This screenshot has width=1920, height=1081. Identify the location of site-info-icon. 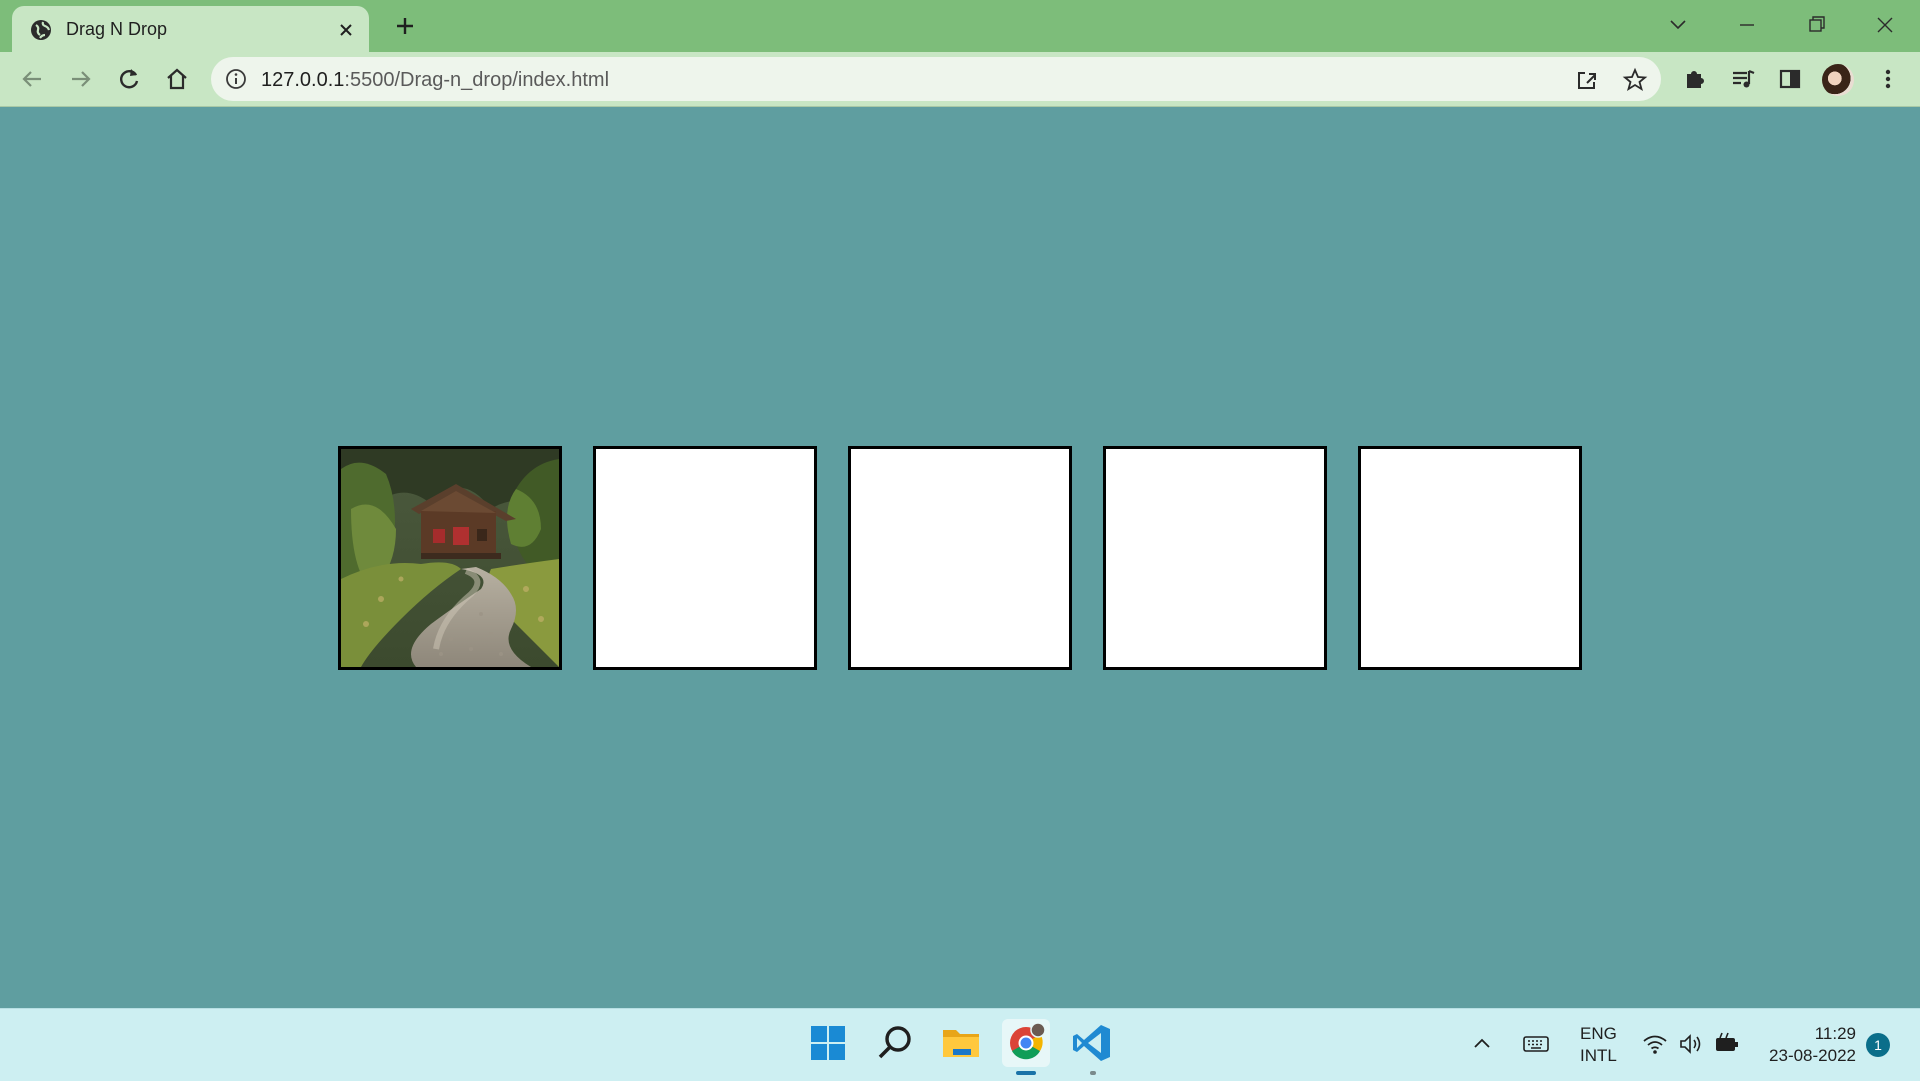
(236, 79).